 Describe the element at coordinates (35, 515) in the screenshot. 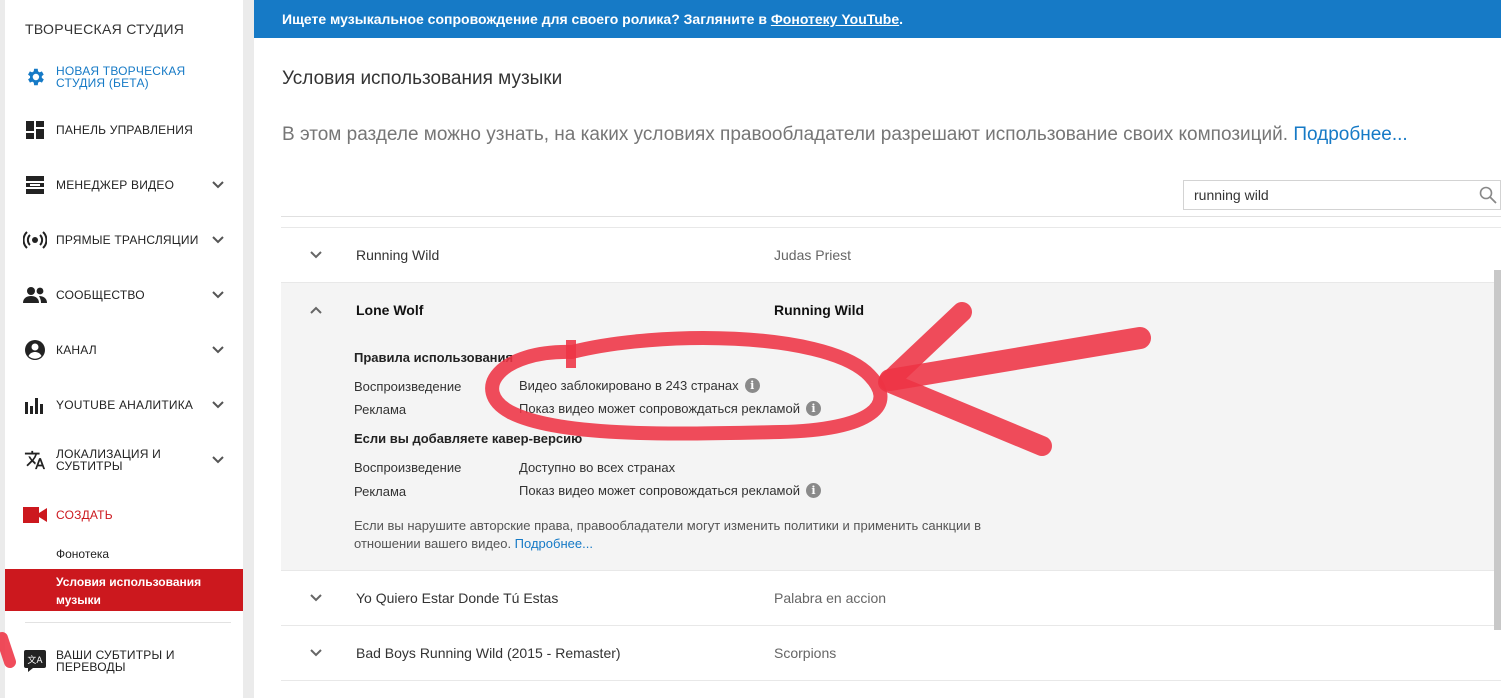

I see `camera-icon` at that location.